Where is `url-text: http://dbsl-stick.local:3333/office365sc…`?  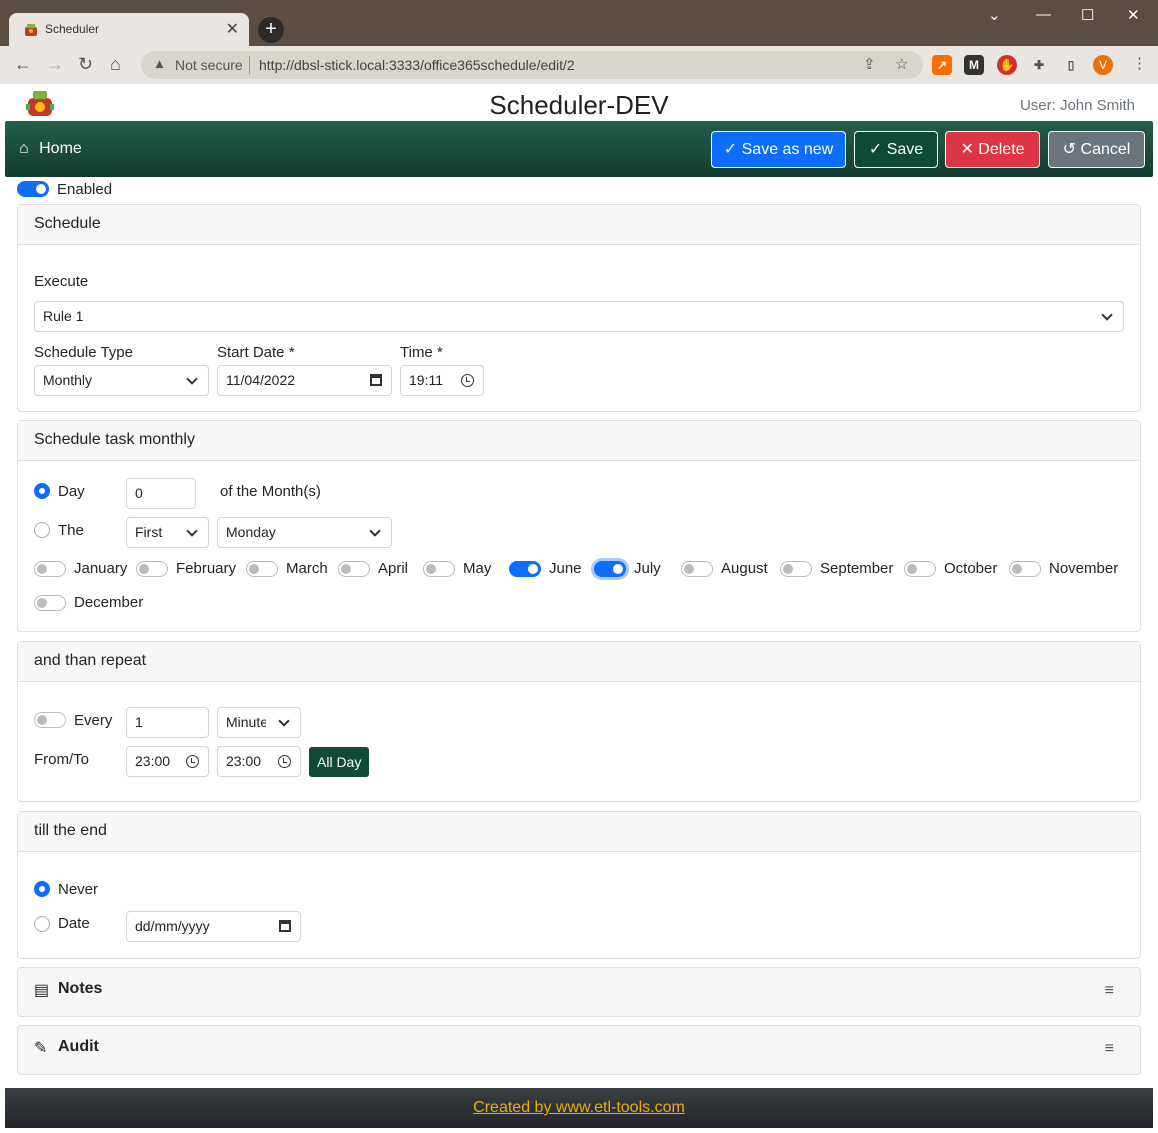 url-text: http://dbsl-stick.local:3333/office365sc… is located at coordinates (417, 65).